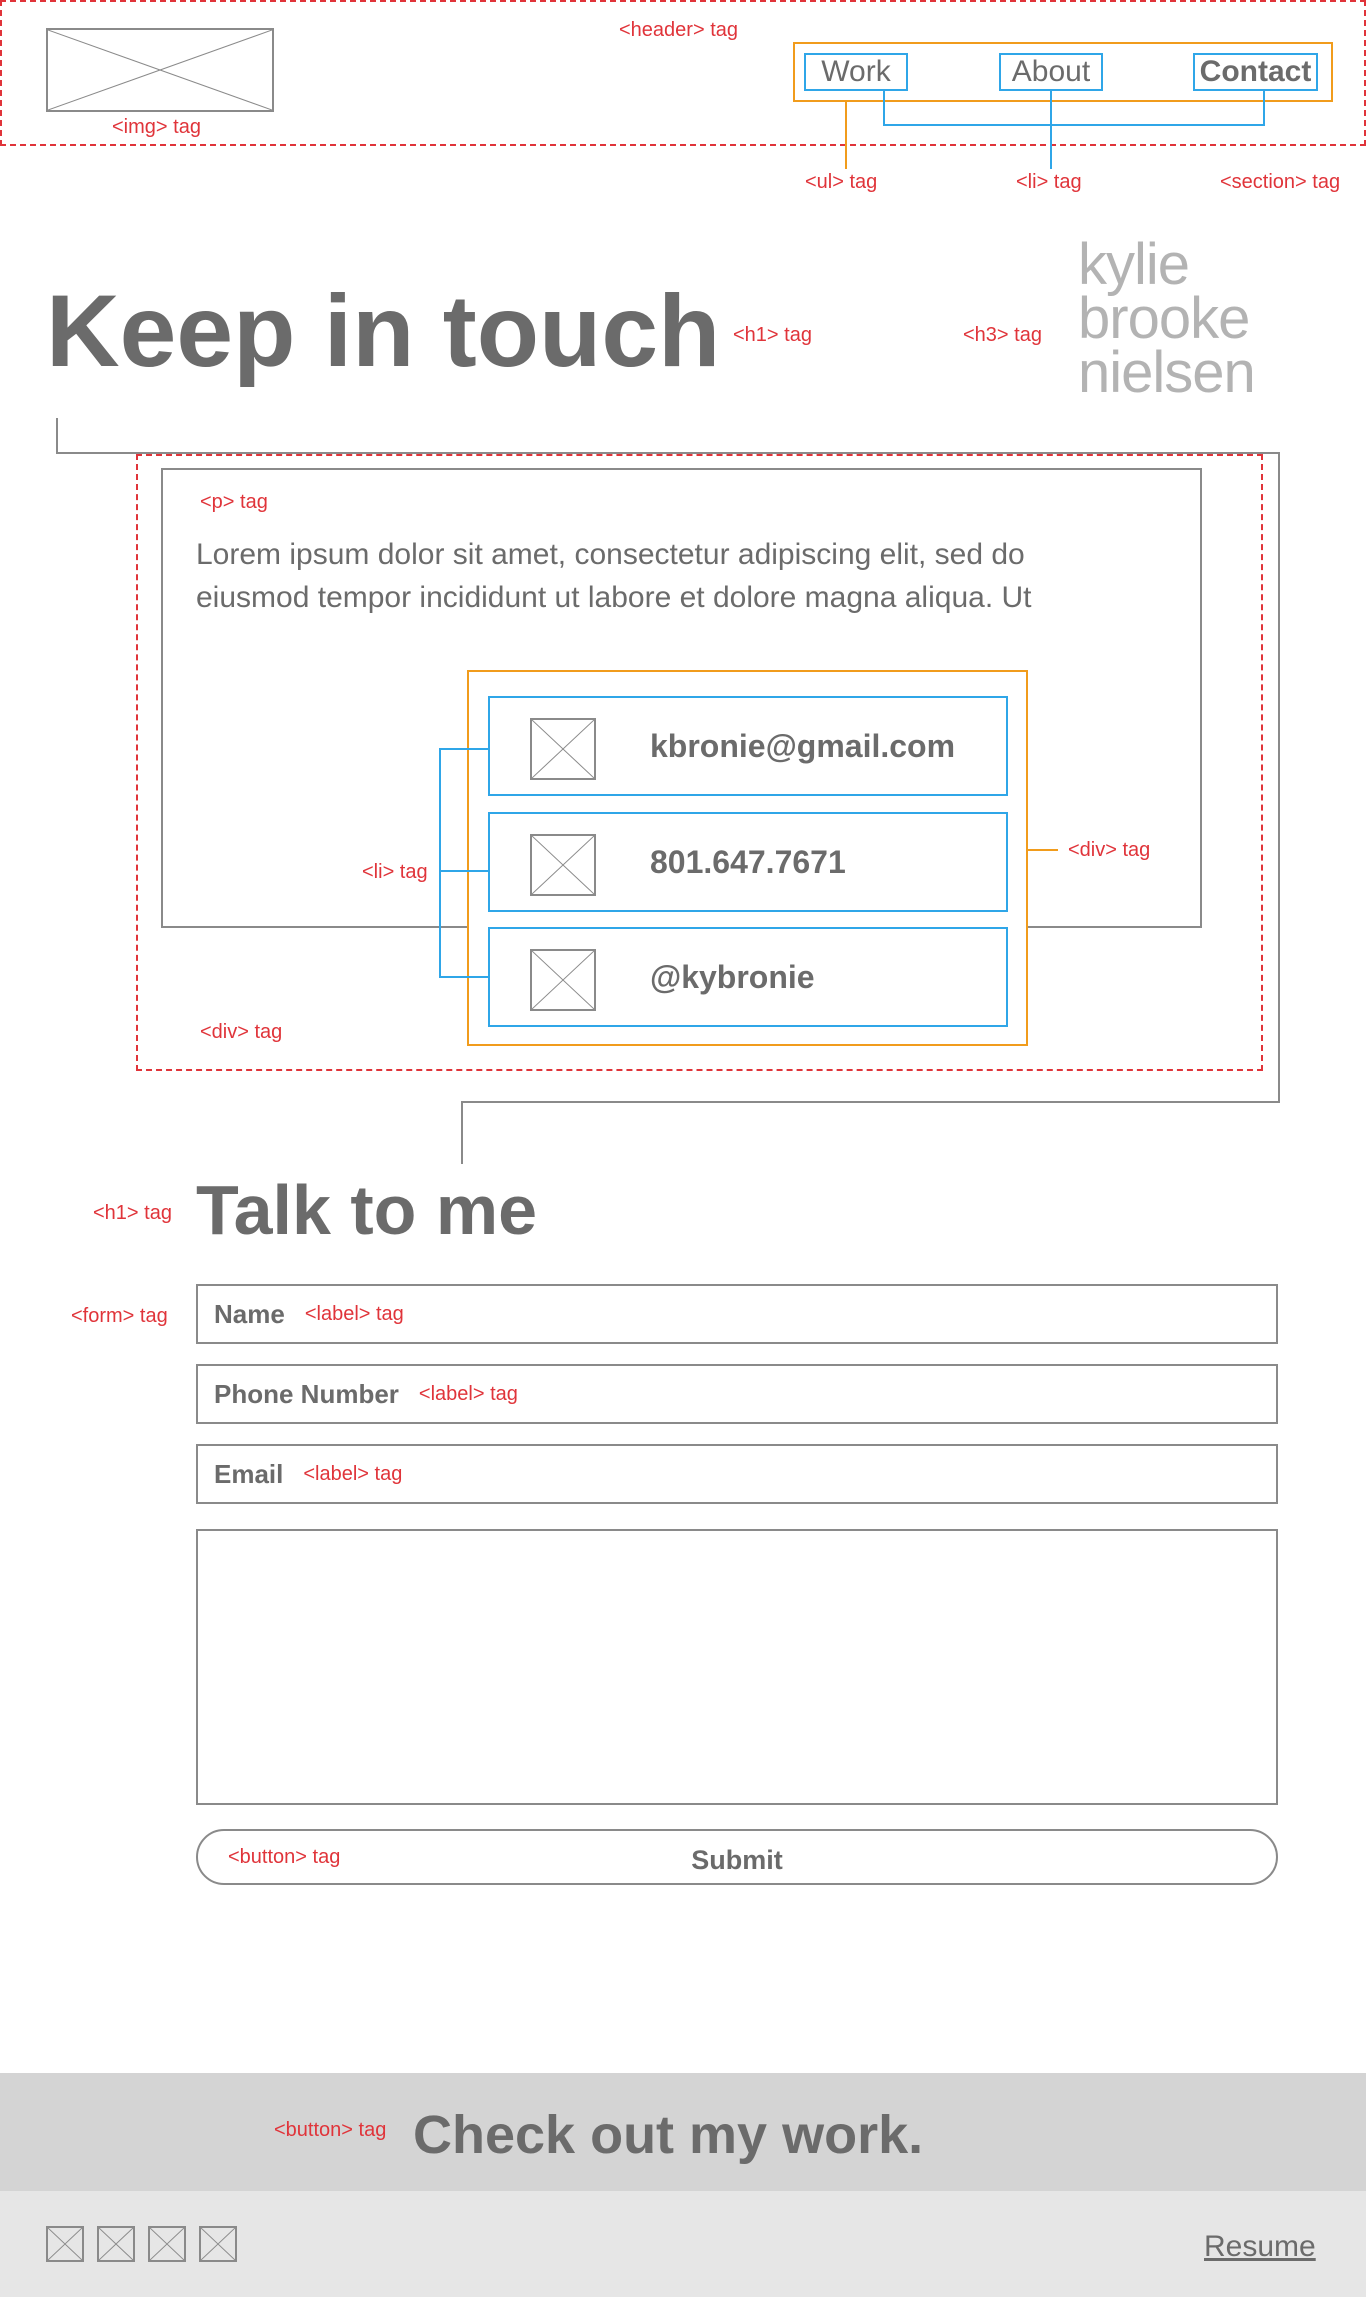  Describe the element at coordinates (1043, 850) in the screenshot. I see `div-connector` at that location.